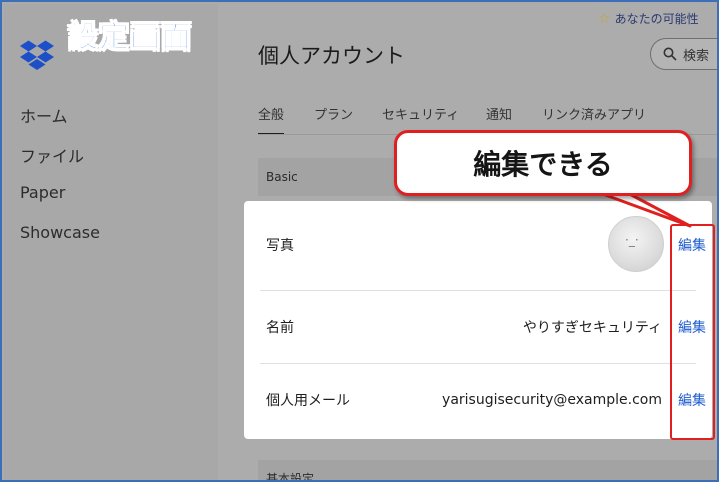 The image size is (719, 482). Describe the element at coordinates (44, 115) in the screenshot. I see `sidebar-item-home: ホーム` at that location.